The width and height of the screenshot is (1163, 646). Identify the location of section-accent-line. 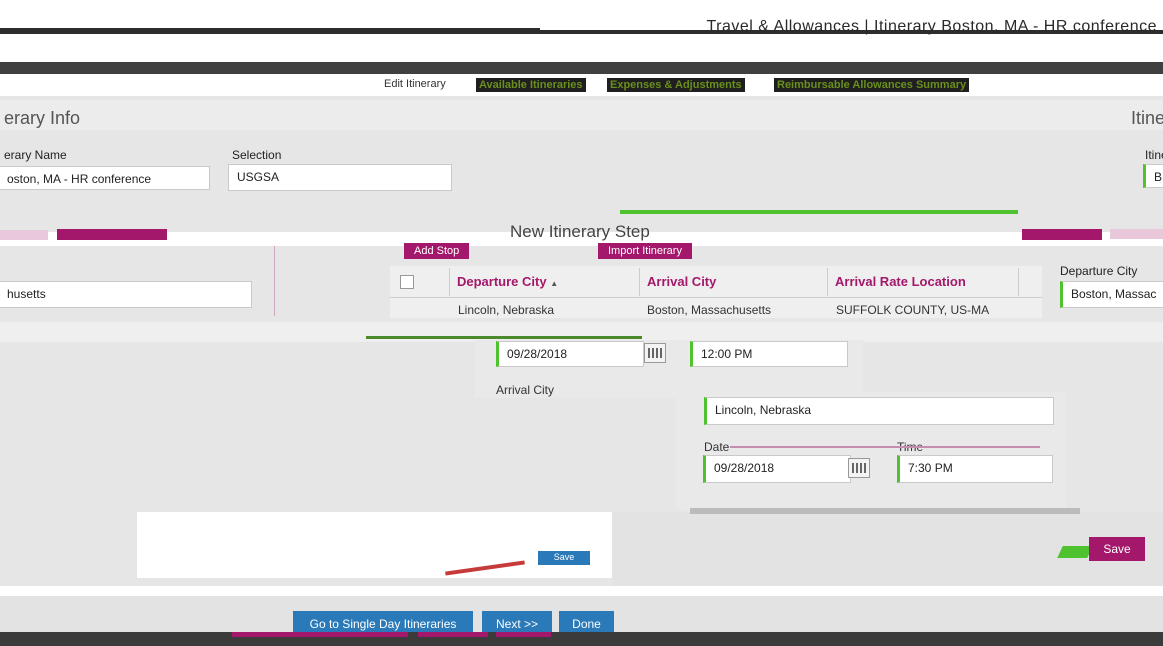
(504, 337).